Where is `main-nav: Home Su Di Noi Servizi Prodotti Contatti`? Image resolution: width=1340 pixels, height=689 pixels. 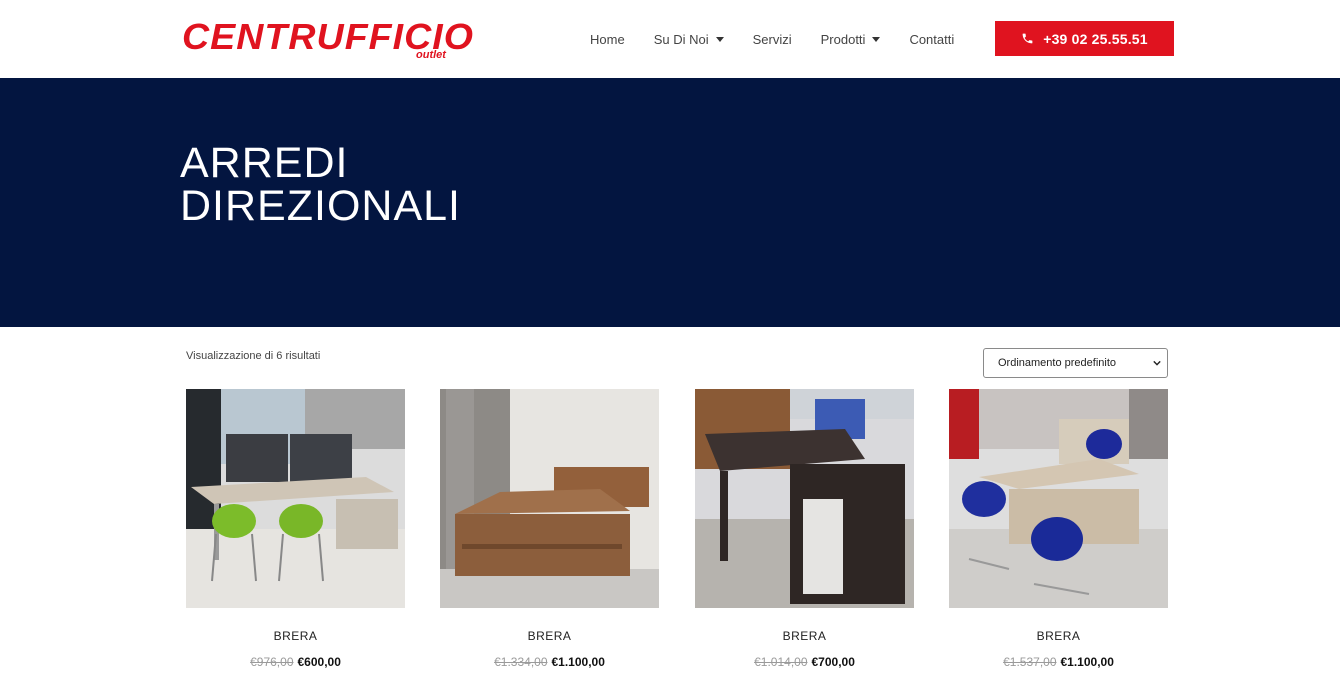
main-nav: Home Su Di Noi Servizi Prodotti Contatti is located at coordinates (772, 39).